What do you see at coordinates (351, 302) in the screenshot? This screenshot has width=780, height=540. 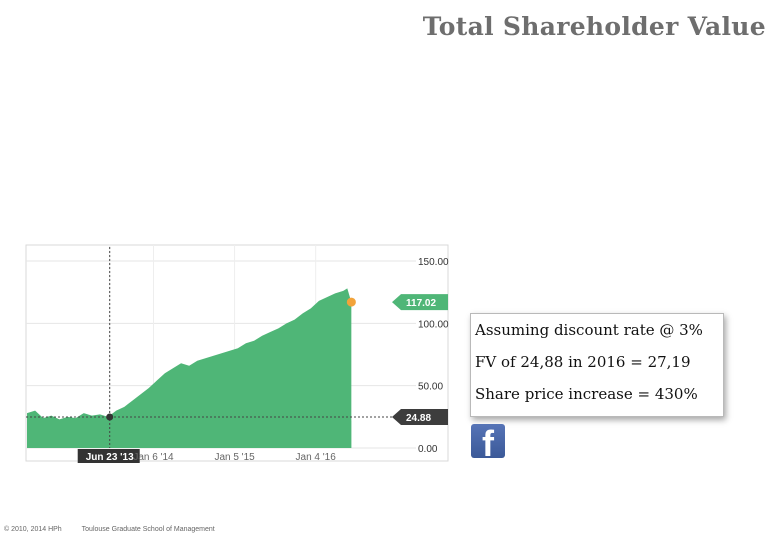 I see `current-price-dot` at bounding box center [351, 302].